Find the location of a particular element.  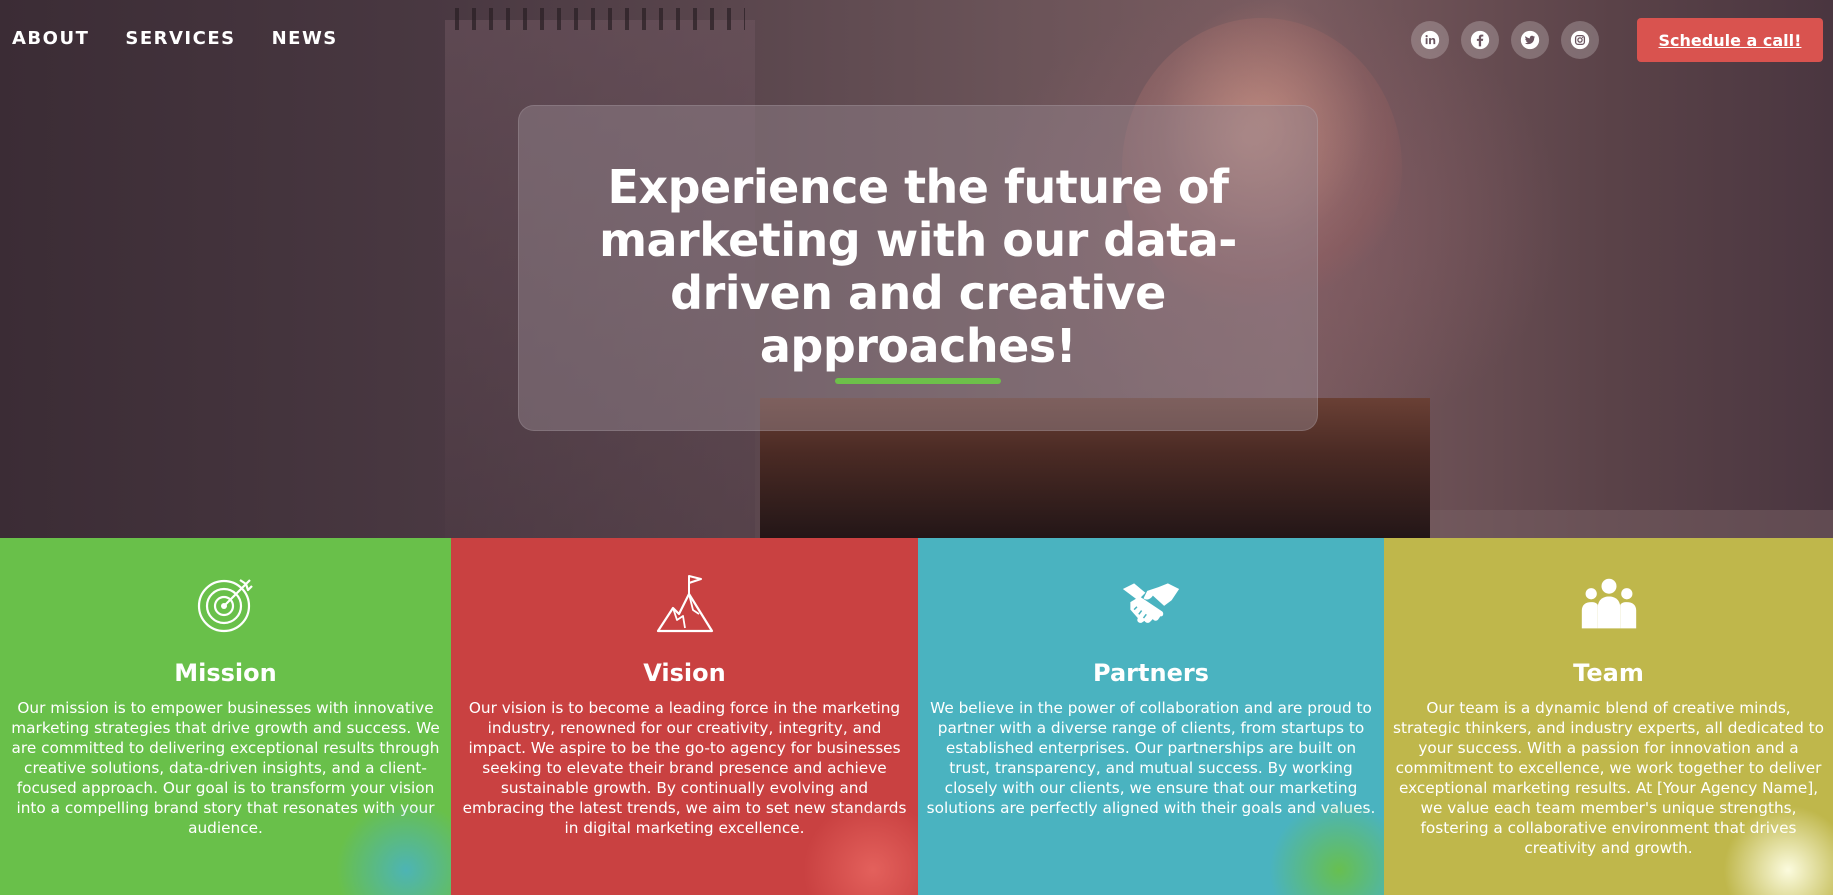

twitter-link is located at coordinates (1530, 40).